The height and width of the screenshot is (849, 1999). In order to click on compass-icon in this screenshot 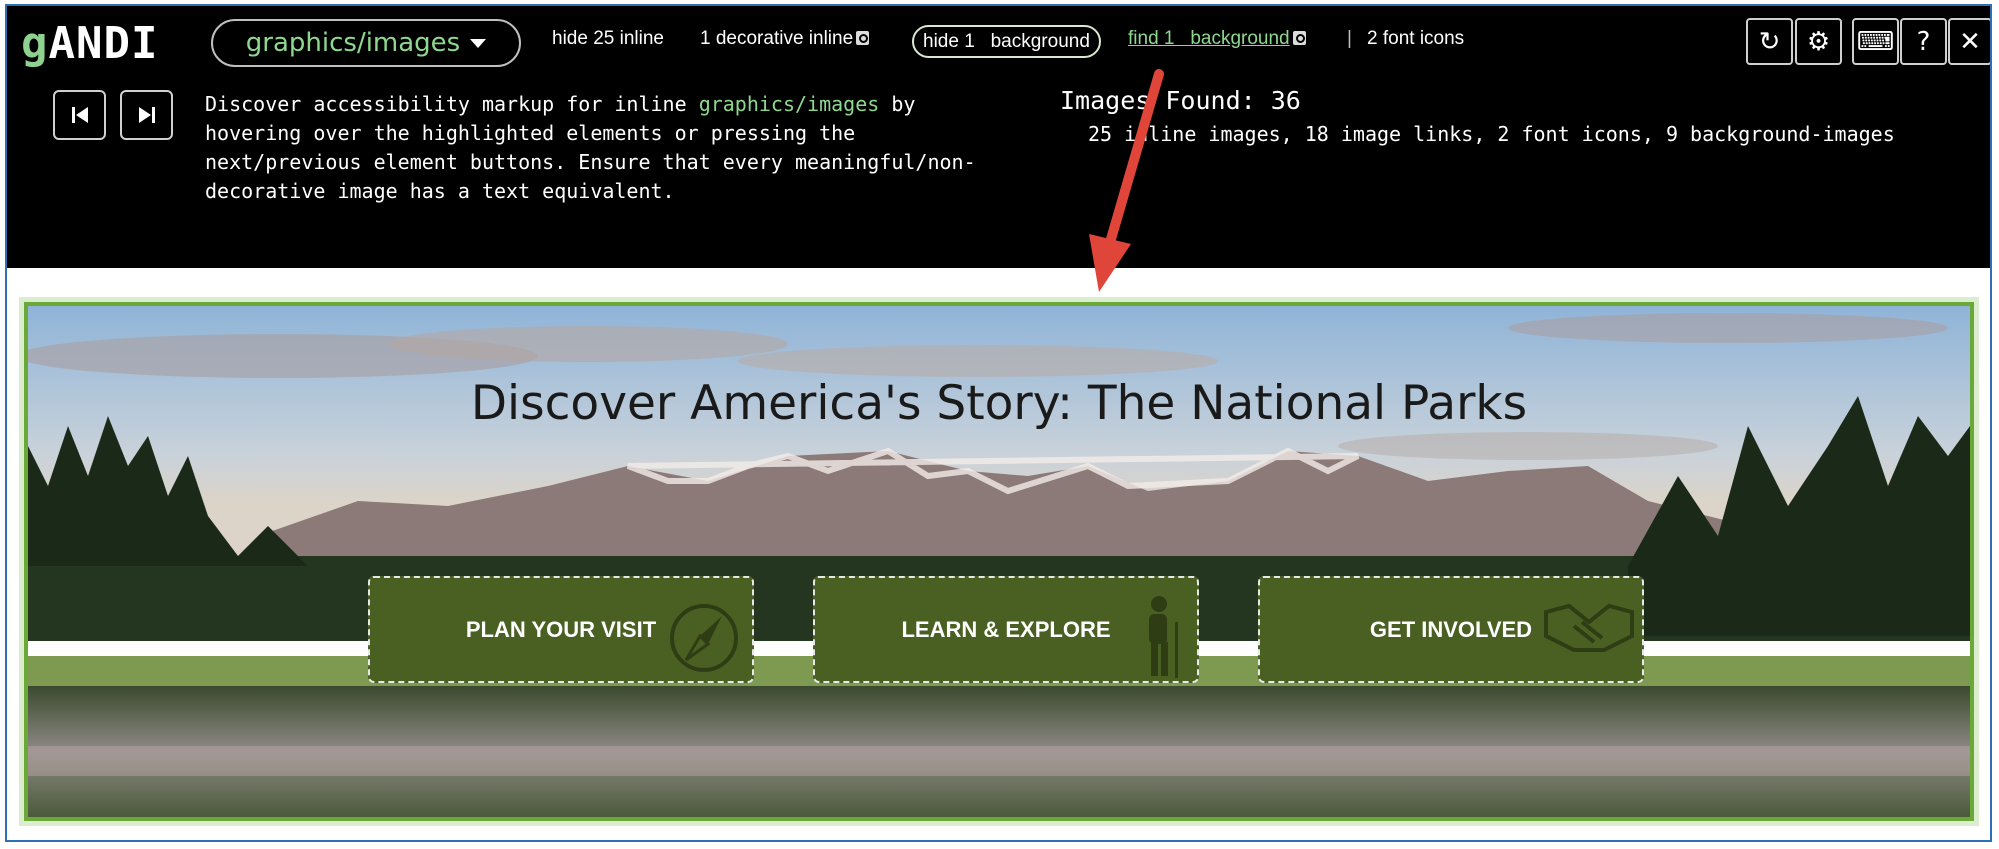, I will do `click(704, 638)`.